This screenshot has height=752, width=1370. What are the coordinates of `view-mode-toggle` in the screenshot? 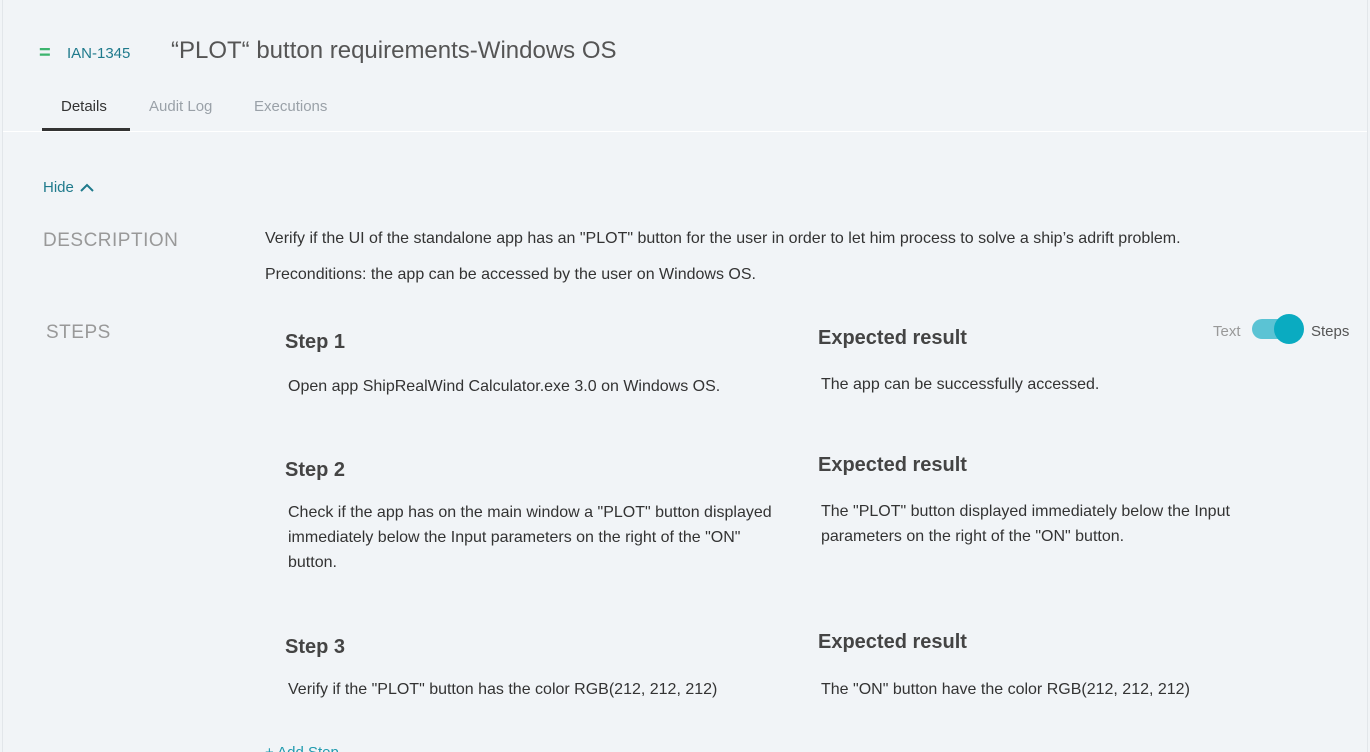 It's located at (1278, 329).